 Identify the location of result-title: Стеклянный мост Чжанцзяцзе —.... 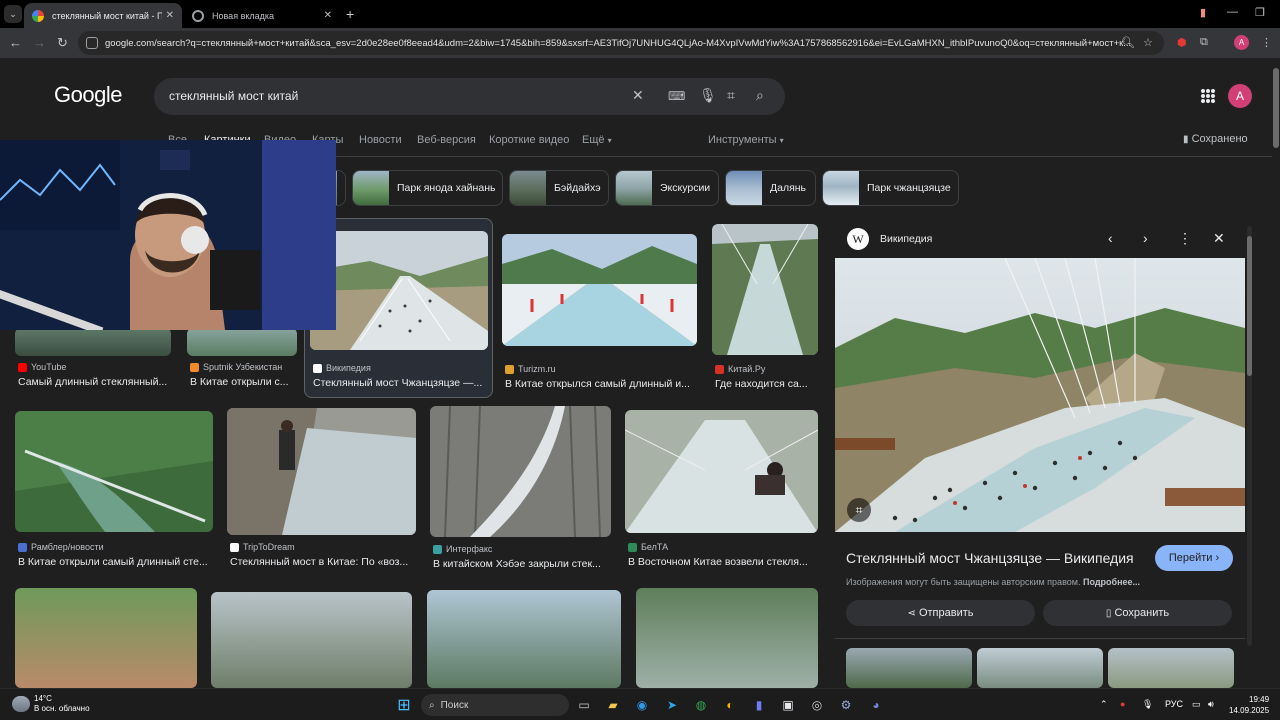
(401, 383).